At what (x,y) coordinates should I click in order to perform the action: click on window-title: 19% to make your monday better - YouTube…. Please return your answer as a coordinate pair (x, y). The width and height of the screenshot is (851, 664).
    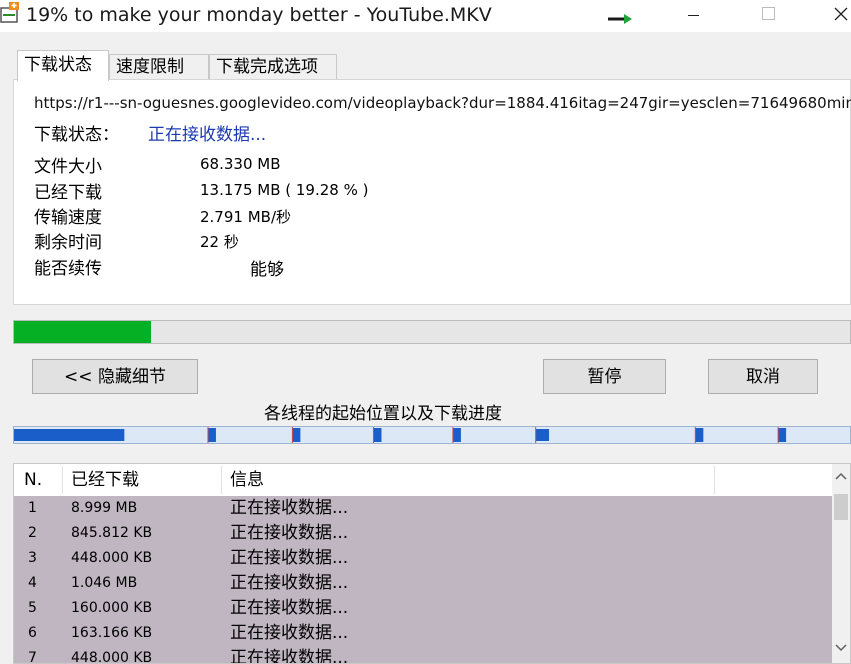
    Looking at the image, I should click on (259, 15).